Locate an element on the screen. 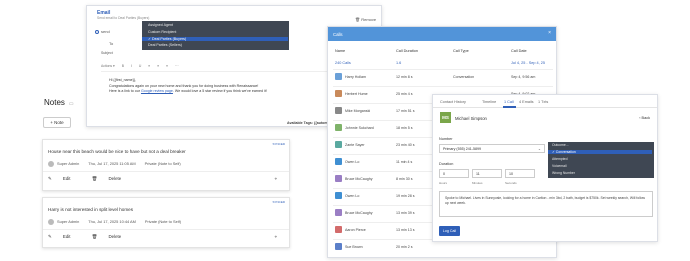  remove-button: 🗑 Remove is located at coordinates (365, 19).